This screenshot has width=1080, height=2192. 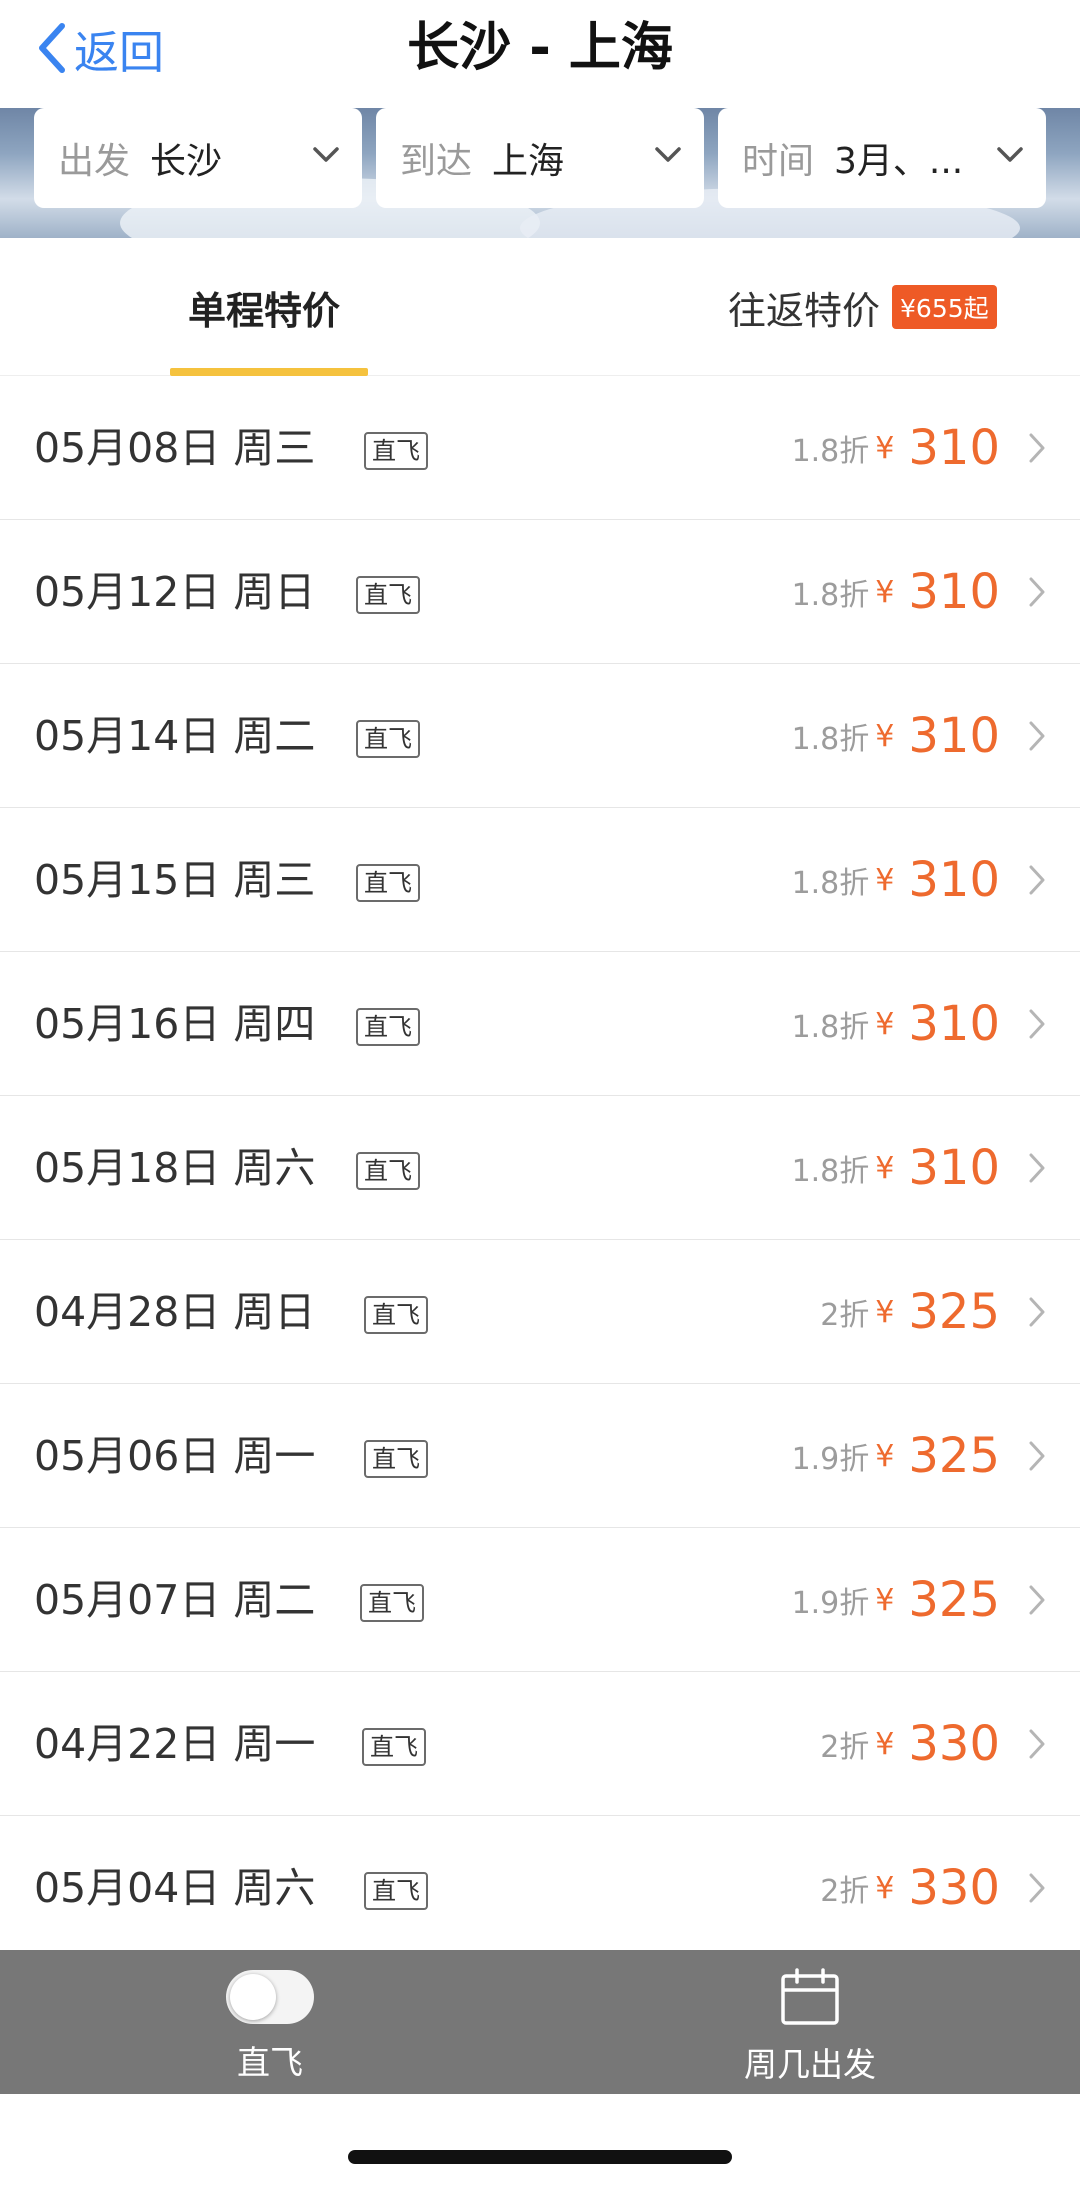 What do you see at coordinates (954, 1888) in the screenshot?
I see `price-amount: 330` at bounding box center [954, 1888].